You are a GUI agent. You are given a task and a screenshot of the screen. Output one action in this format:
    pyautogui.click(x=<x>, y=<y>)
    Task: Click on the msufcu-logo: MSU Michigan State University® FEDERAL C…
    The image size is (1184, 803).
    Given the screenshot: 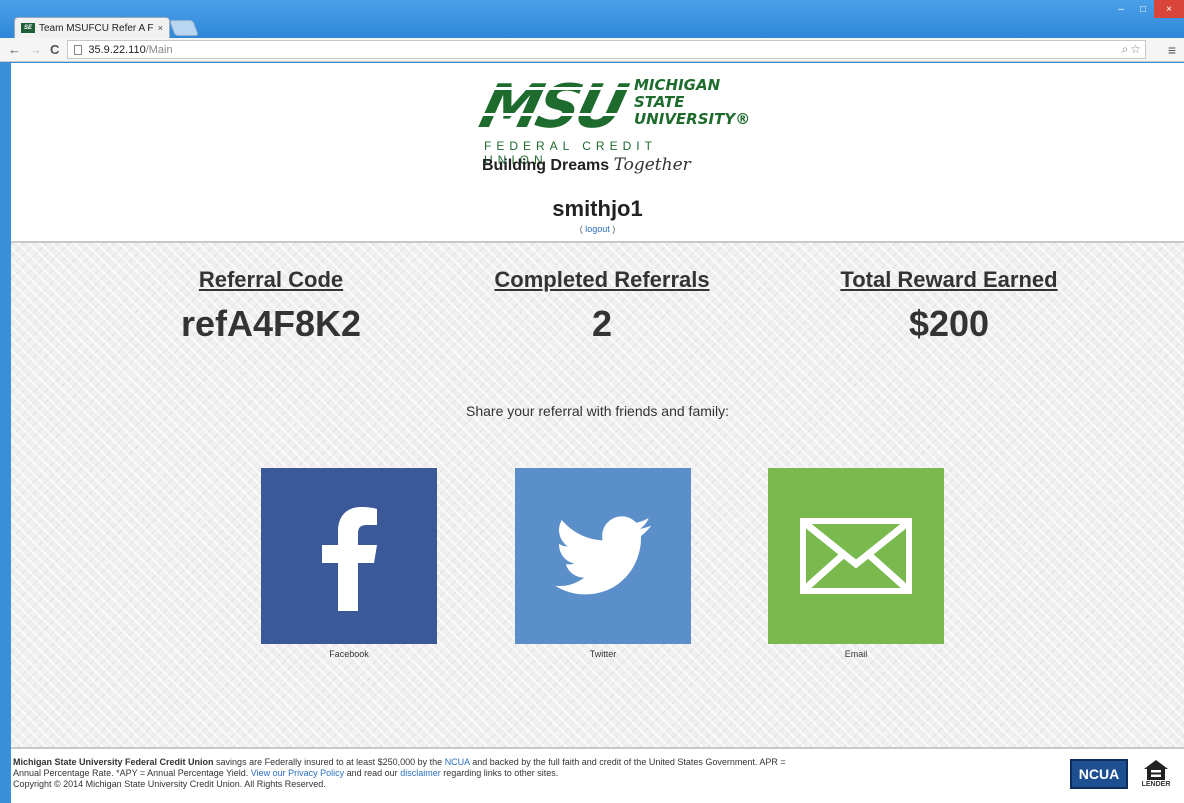 What is the action you would take?
    pyautogui.click(x=611, y=127)
    